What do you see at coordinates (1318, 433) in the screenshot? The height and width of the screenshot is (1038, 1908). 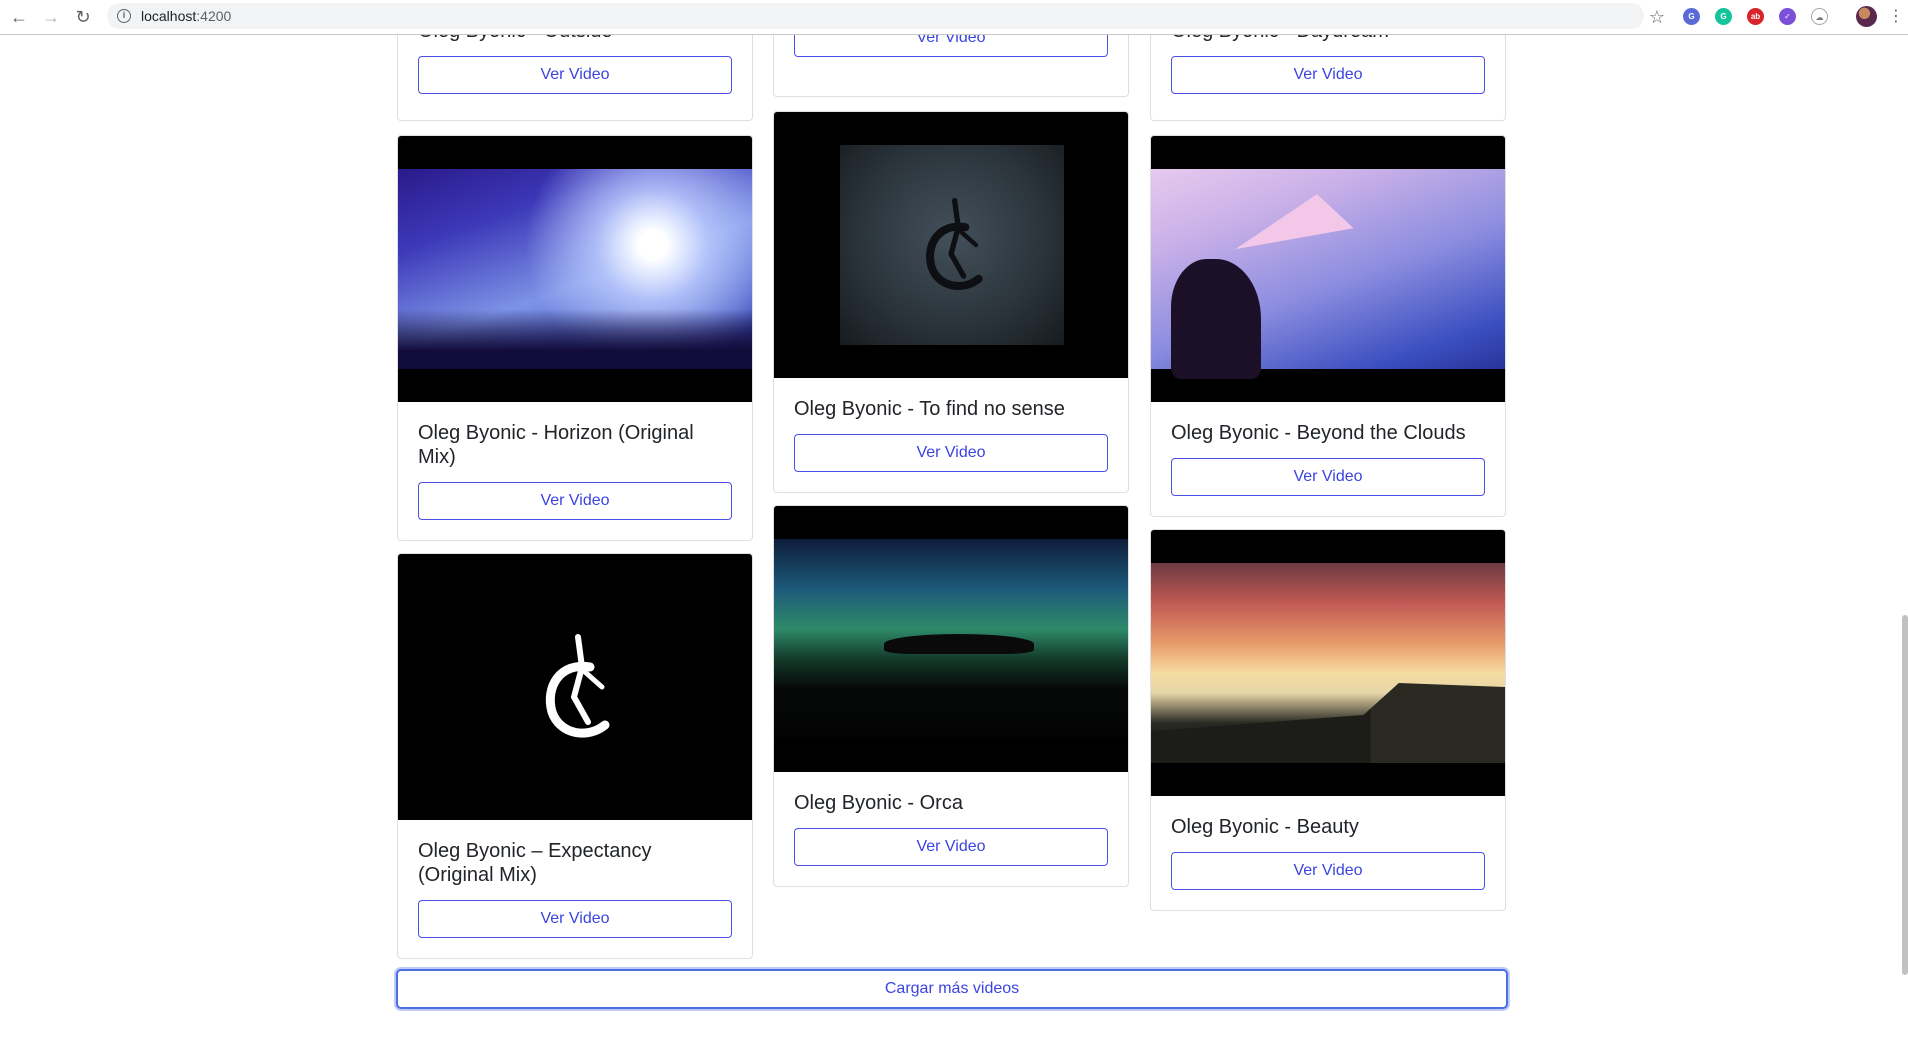 I see `video-title: Oleg Byonic - Beyond the Clouds` at bounding box center [1318, 433].